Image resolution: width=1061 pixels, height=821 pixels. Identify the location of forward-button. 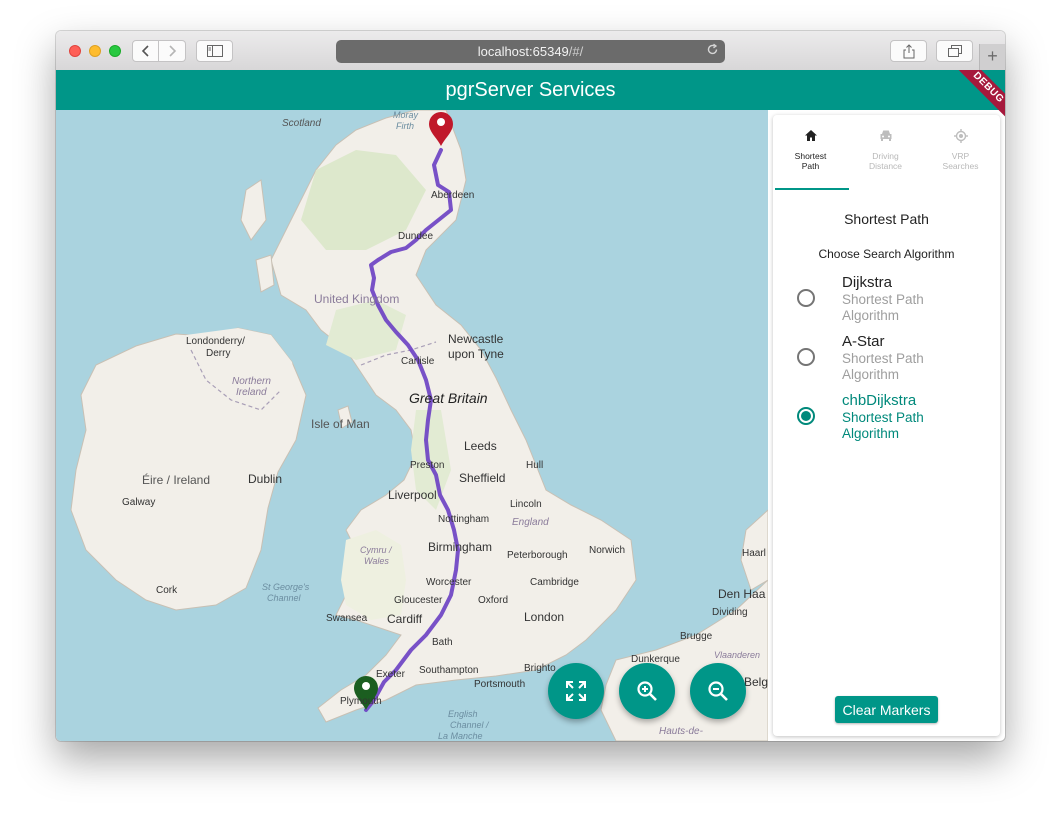
(172, 51).